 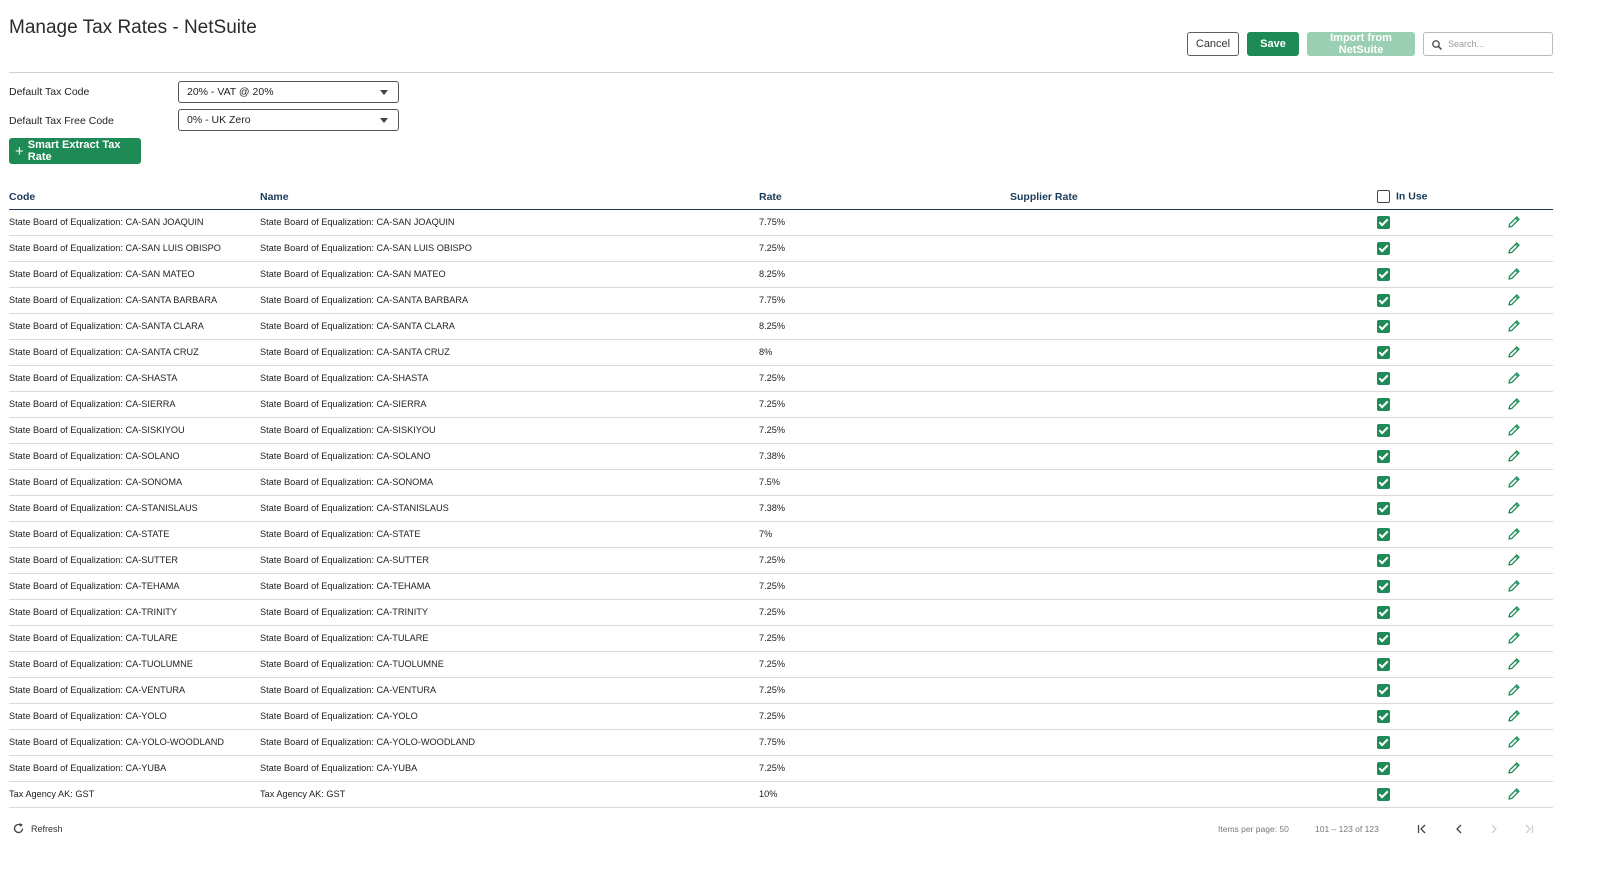 I want to click on save-button: Save, so click(x=1273, y=44).